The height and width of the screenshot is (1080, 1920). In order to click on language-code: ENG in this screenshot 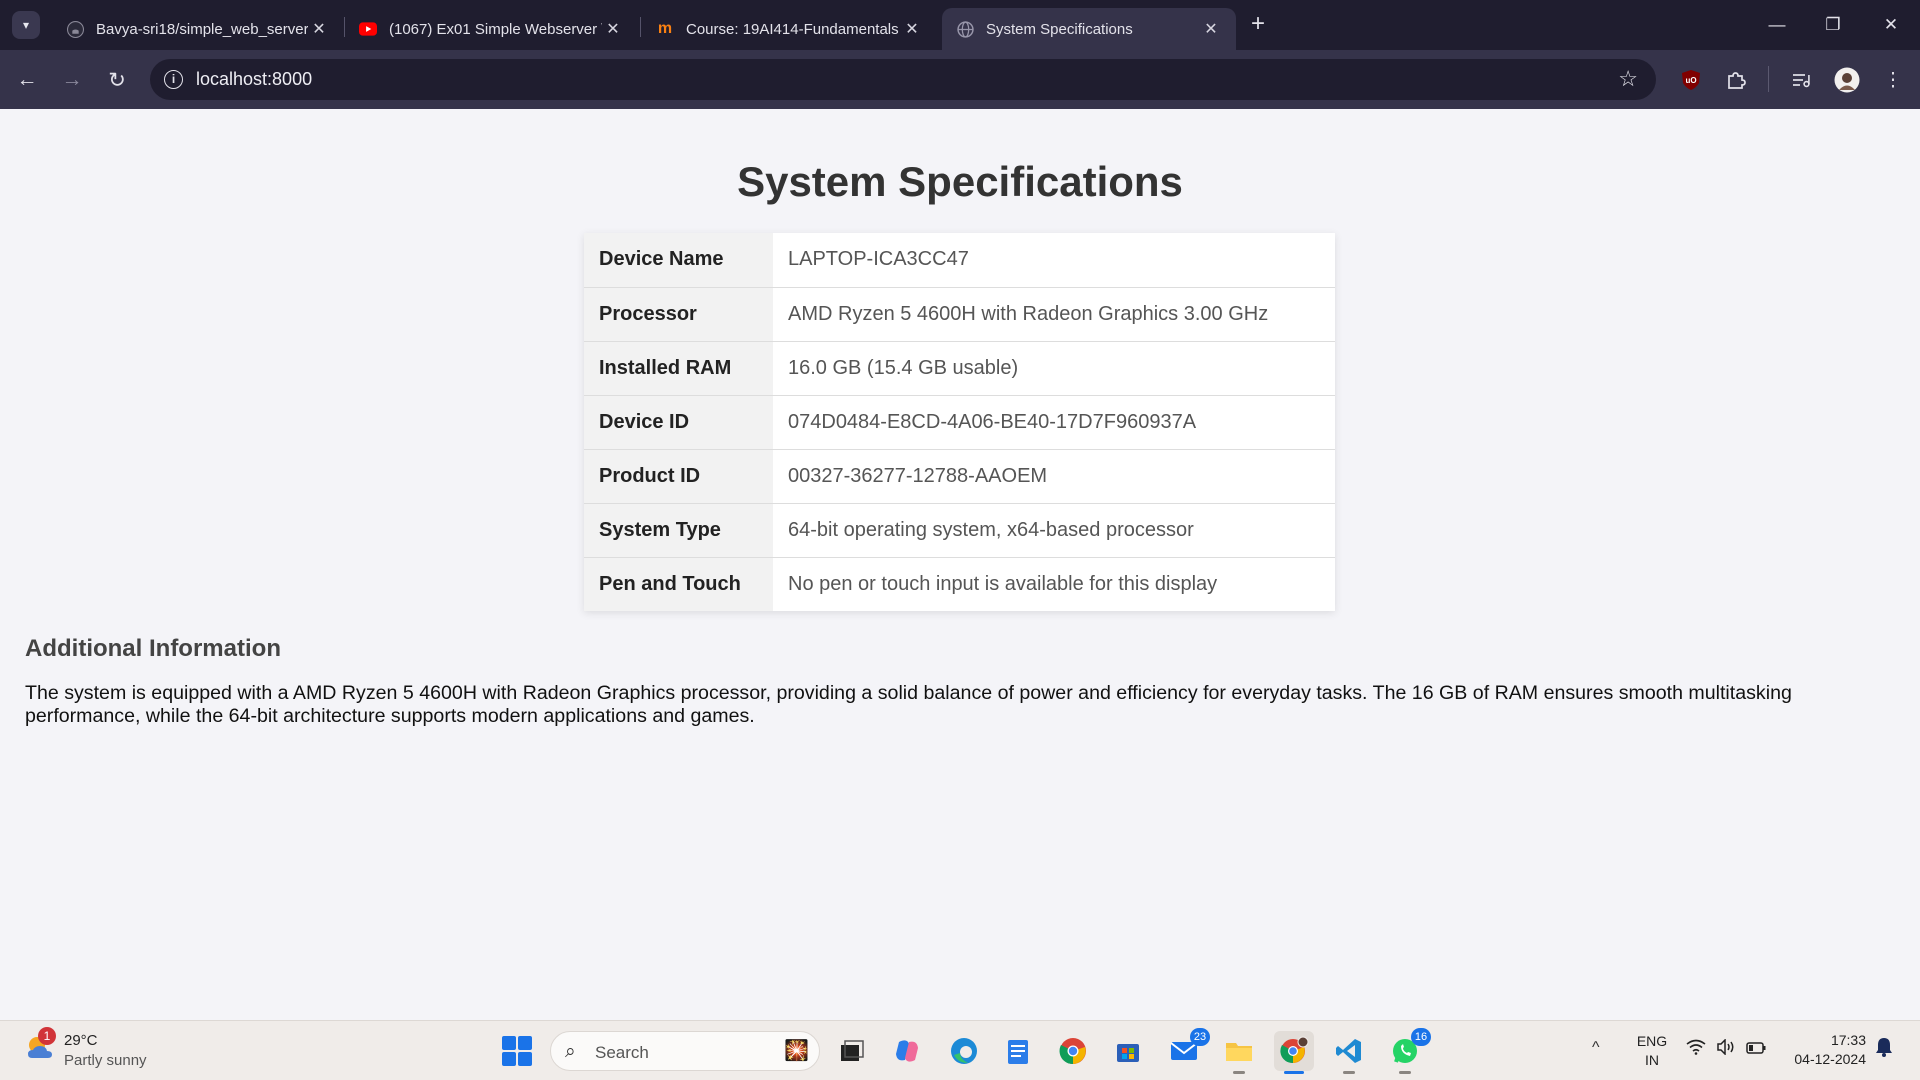, I will do `click(1652, 1041)`.